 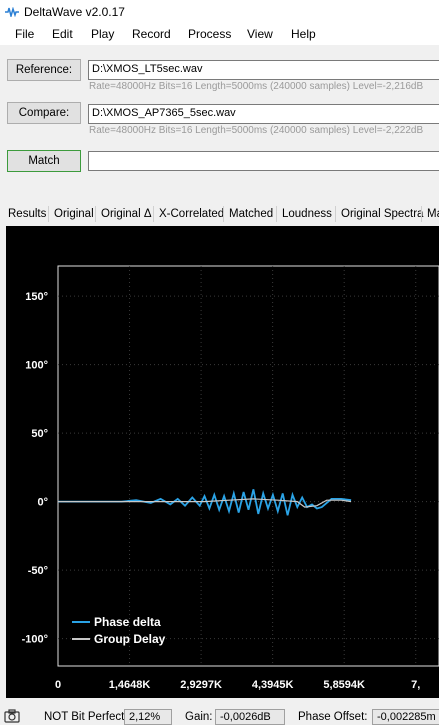 What do you see at coordinates (58, 685) in the screenshot?
I see `x-tick-label: 0` at bounding box center [58, 685].